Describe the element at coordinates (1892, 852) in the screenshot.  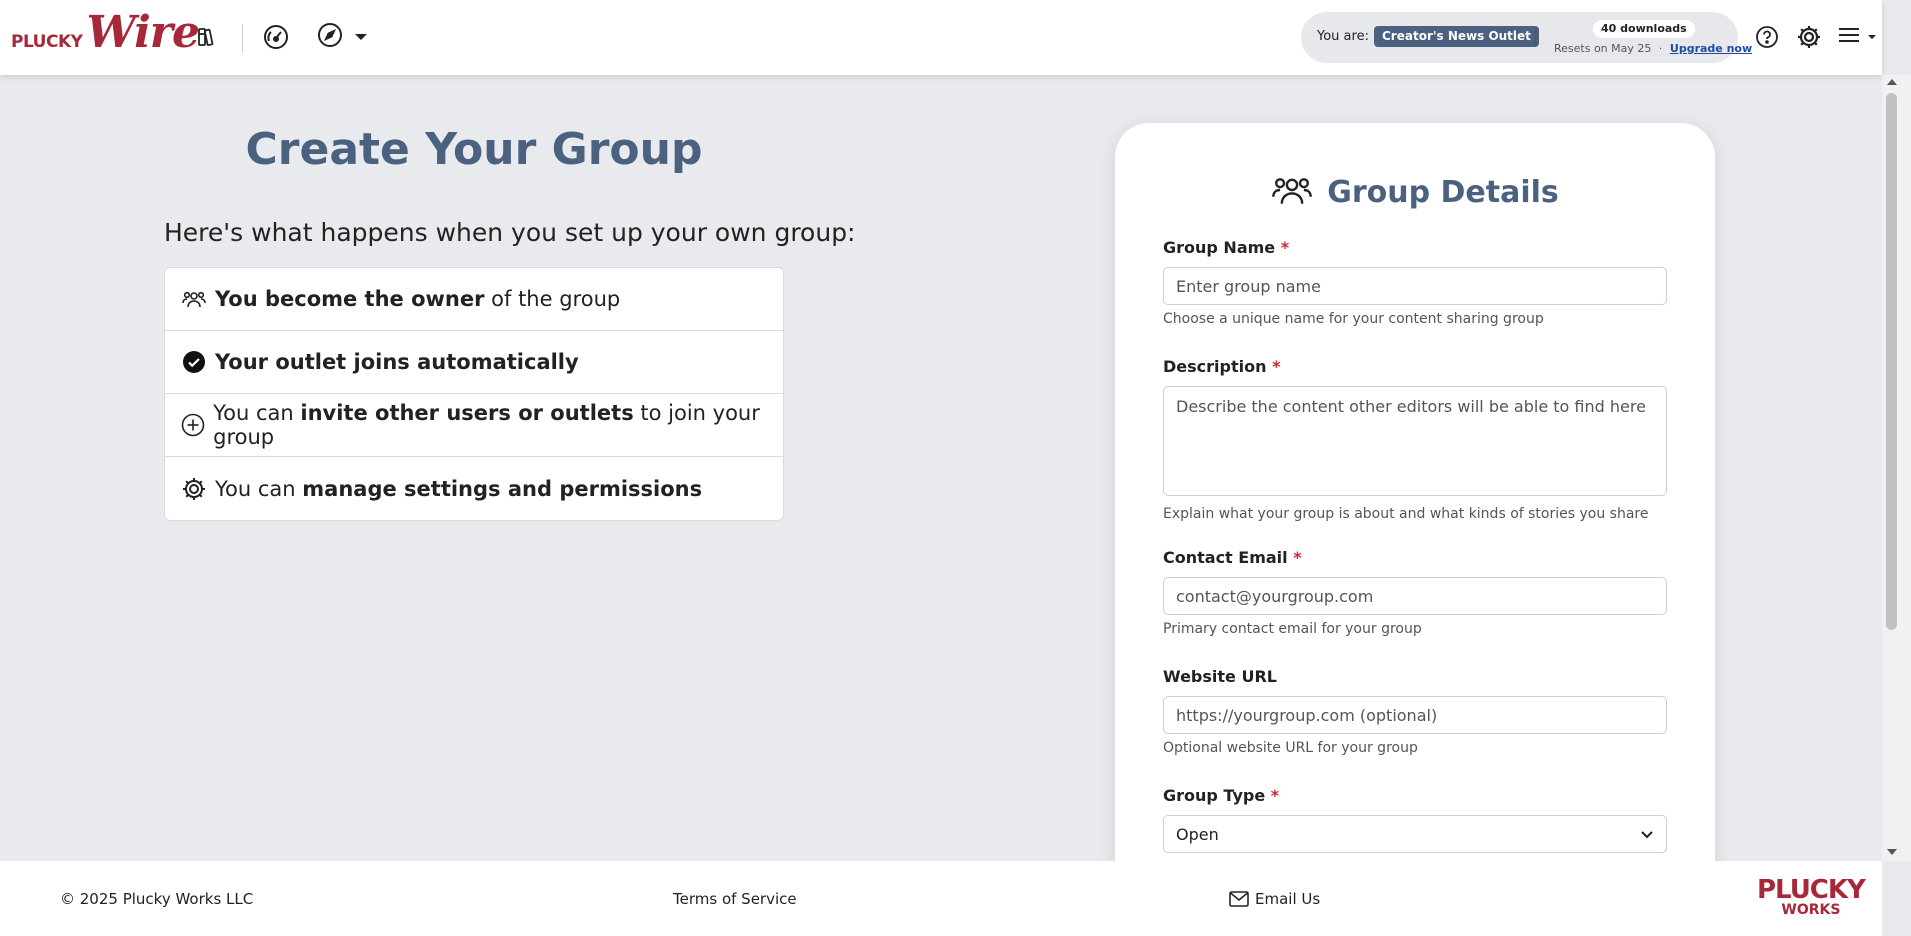
I see `scroll-down-arrow` at that location.